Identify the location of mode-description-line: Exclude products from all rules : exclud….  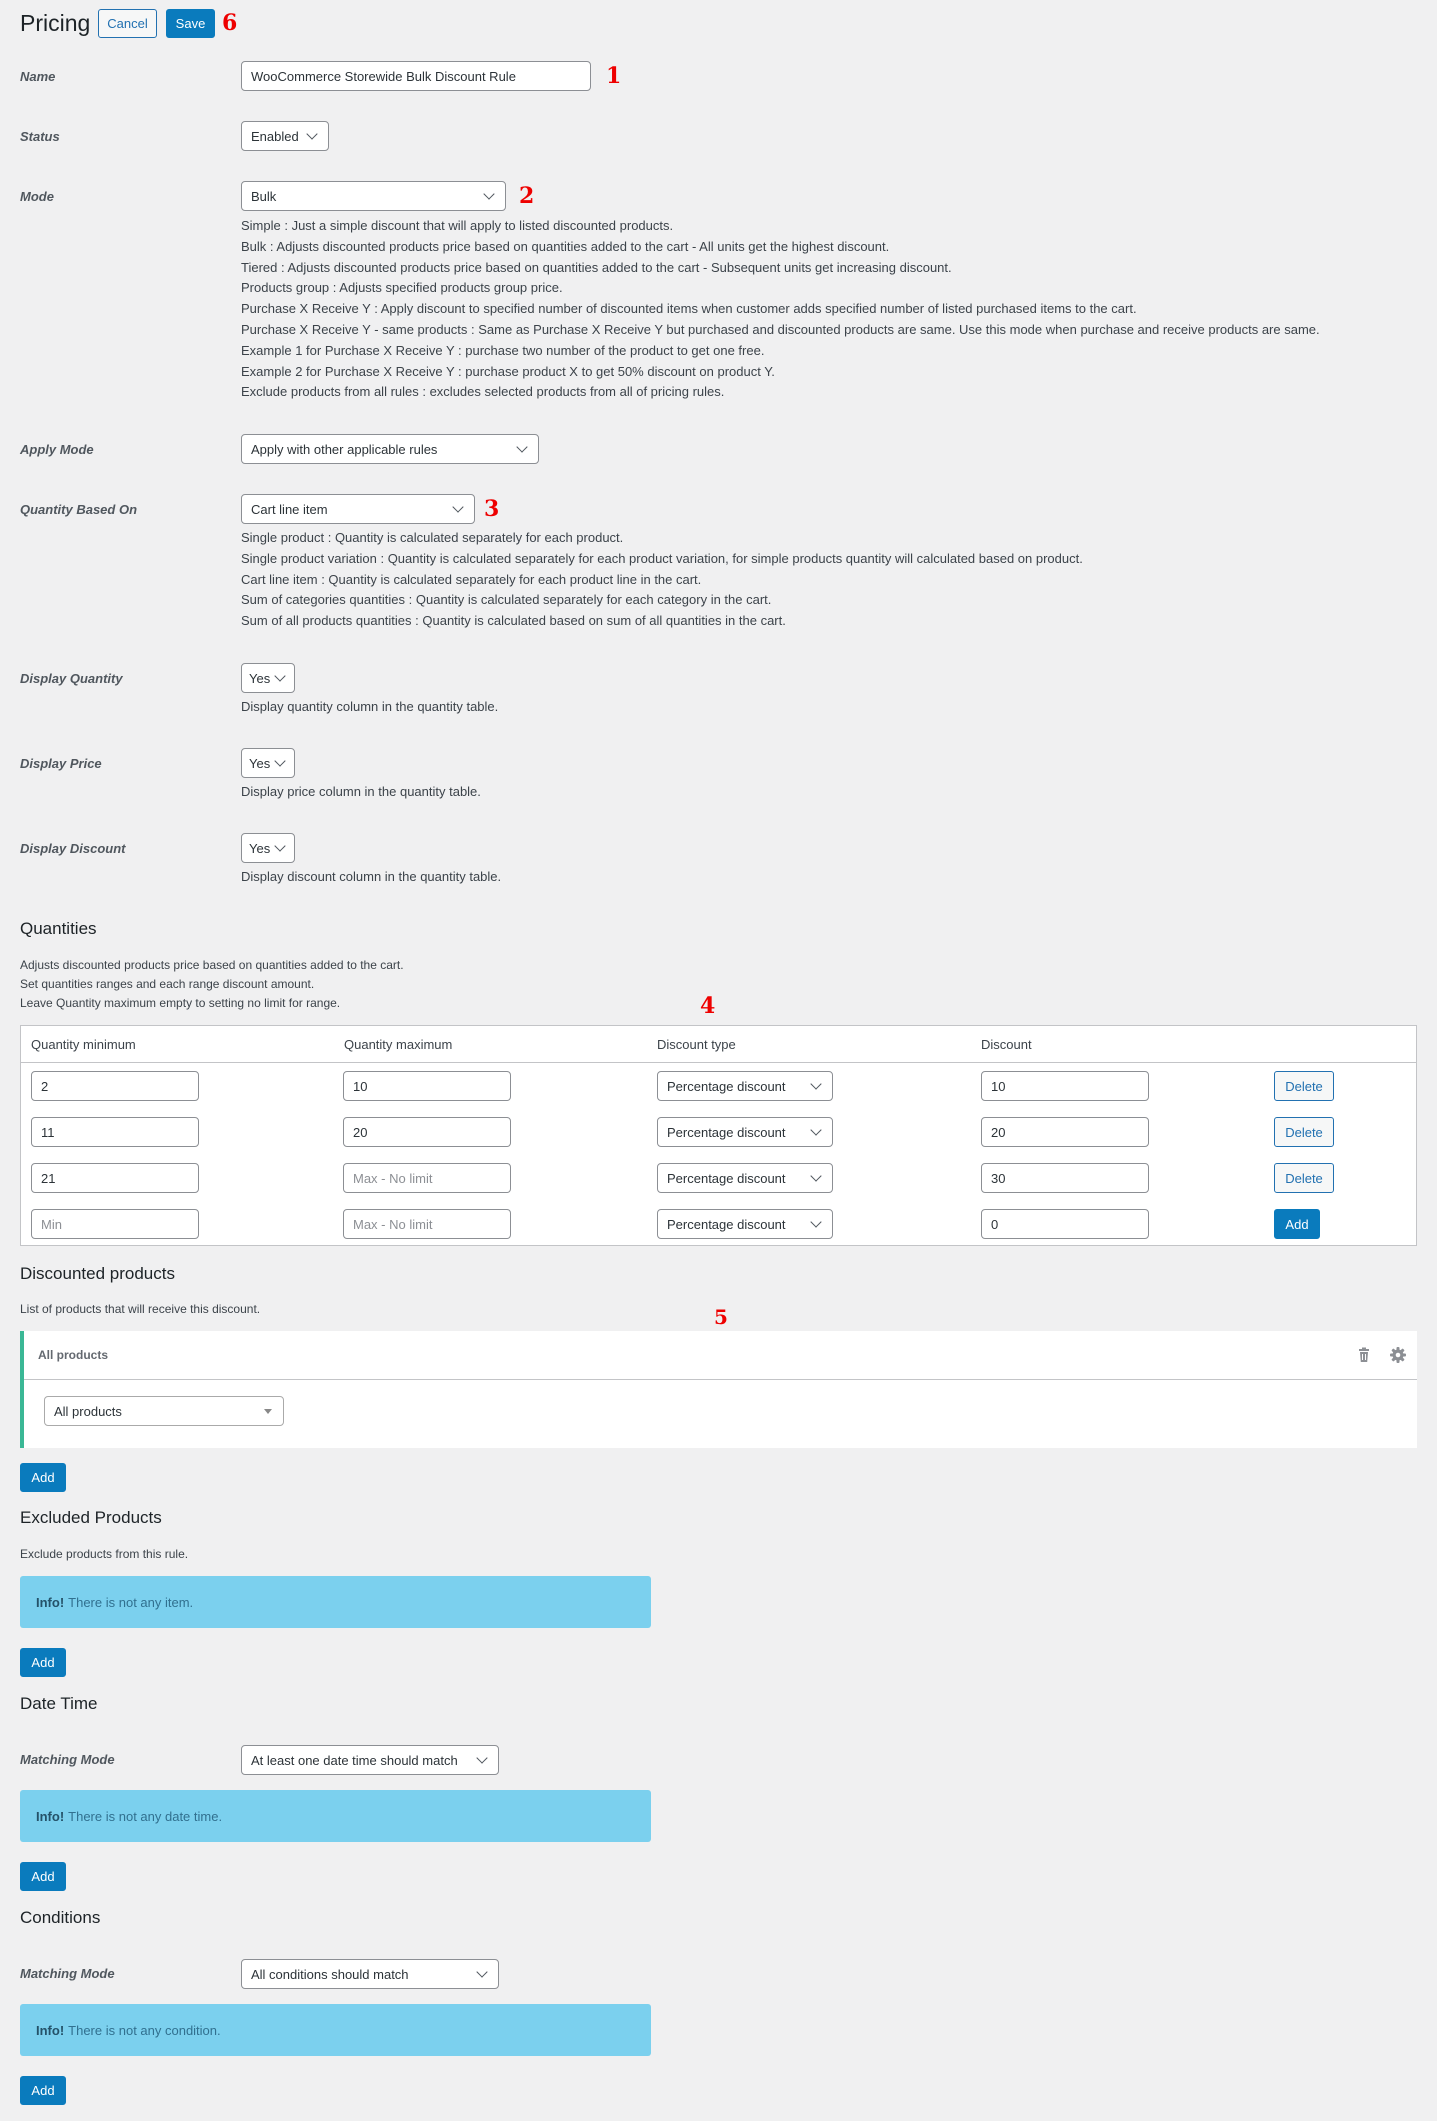
(483, 392).